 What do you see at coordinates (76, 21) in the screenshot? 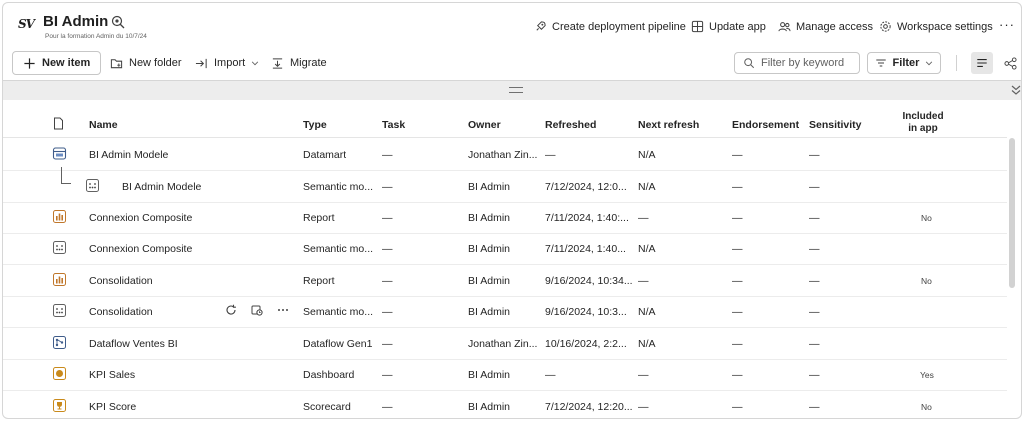
I see `workspace-title: BI Admin` at bounding box center [76, 21].